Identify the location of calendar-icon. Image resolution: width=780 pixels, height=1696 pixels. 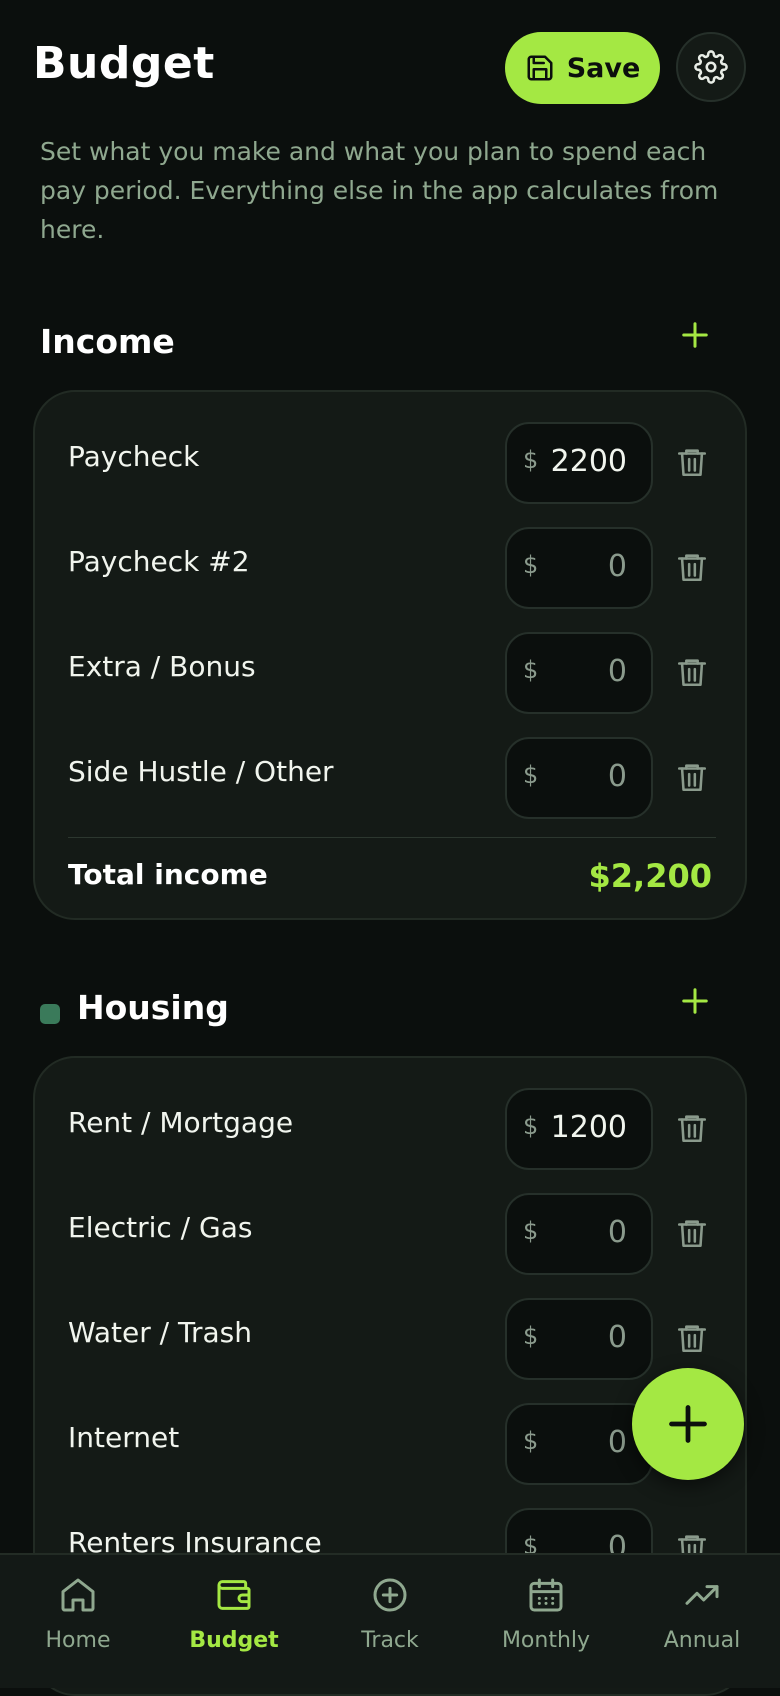
(546, 1595).